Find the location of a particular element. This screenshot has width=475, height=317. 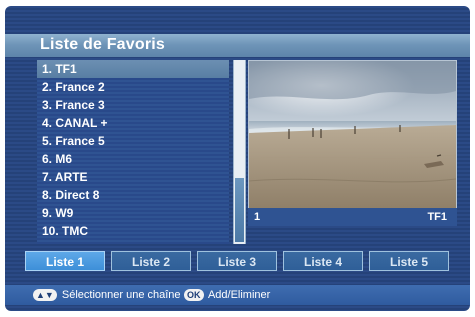

channel-label: 5. France 5 is located at coordinates (73, 141).